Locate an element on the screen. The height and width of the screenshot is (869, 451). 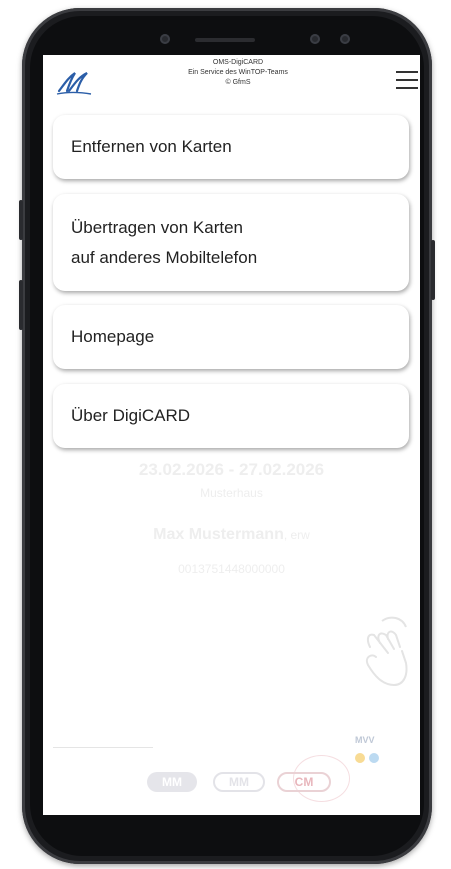
menu-item-label: Entfernen von Karten is located at coordinates (151, 146).